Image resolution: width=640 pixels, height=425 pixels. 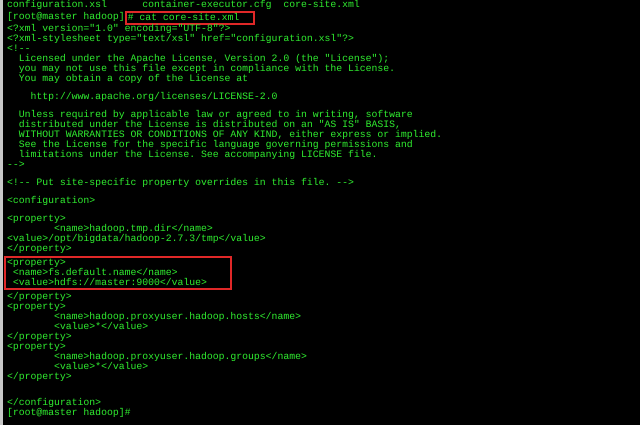 I want to click on terminal-line: http://www.apache.org/licenses/LICENSE-2.0, so click(x=154, y=97).